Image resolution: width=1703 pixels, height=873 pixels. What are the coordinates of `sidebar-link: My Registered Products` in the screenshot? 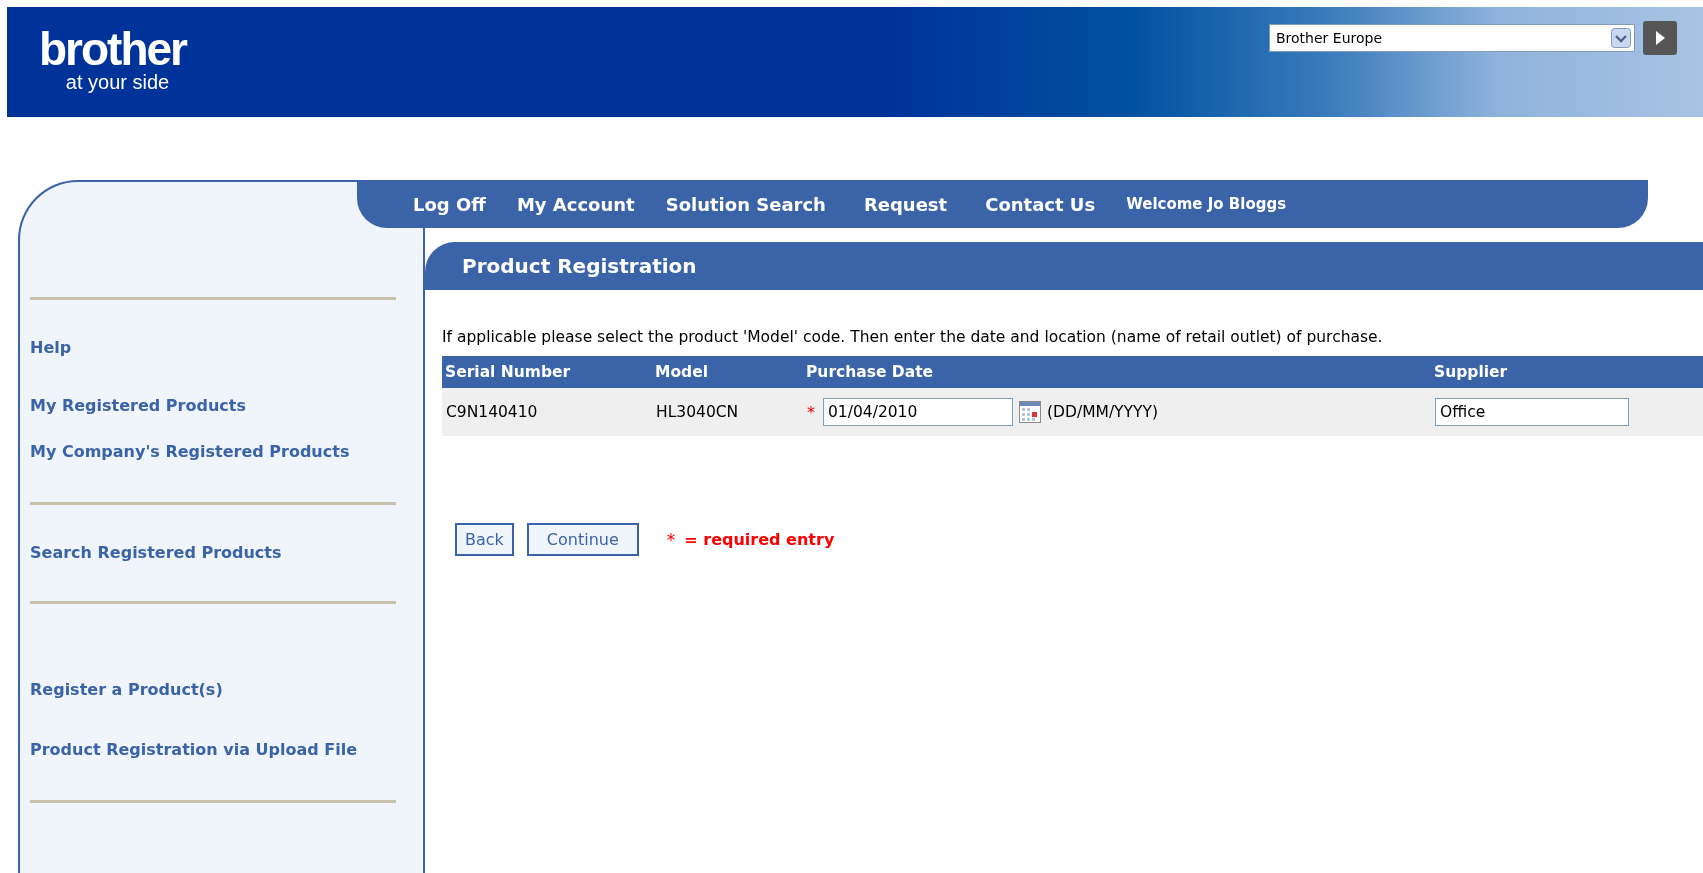 It's located at (226, 406).